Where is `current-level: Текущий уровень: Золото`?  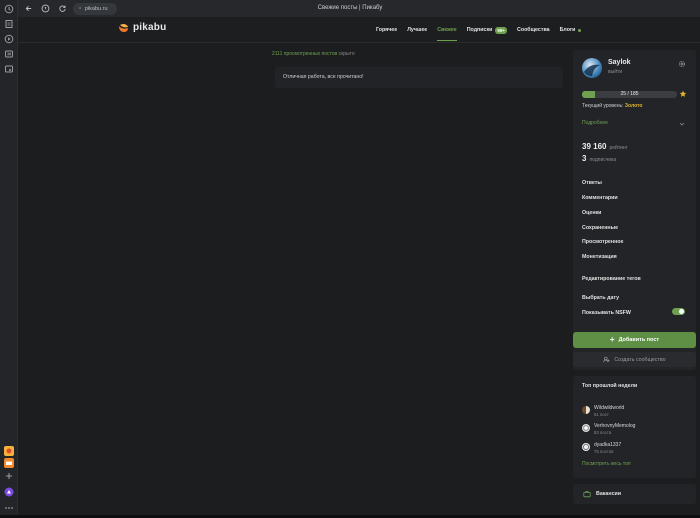
current-level: Текущий уровень: Золото is located at coordinates (612, 106).